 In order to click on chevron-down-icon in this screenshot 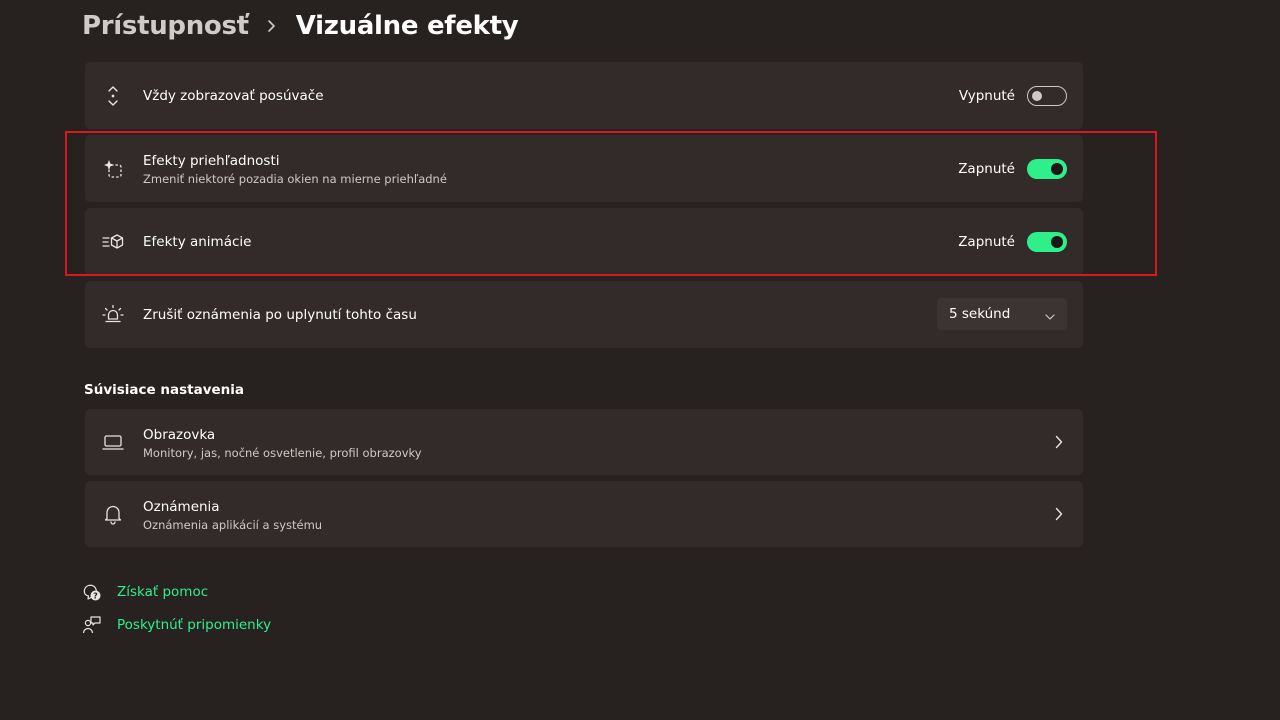, I will do `click(1050, 314)`.